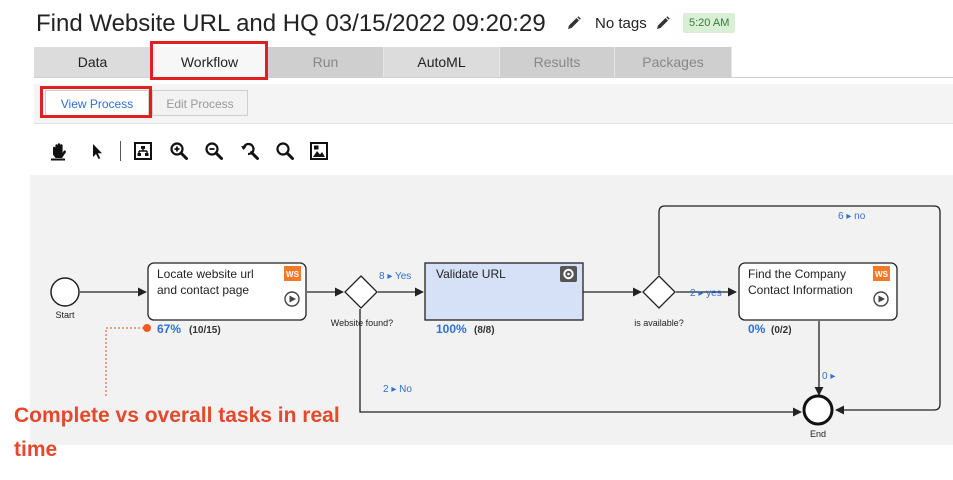  What do you see at coordinates (65, 315) in the screenshot?
I see `start-label: Start` at bounding box center [65, 315].